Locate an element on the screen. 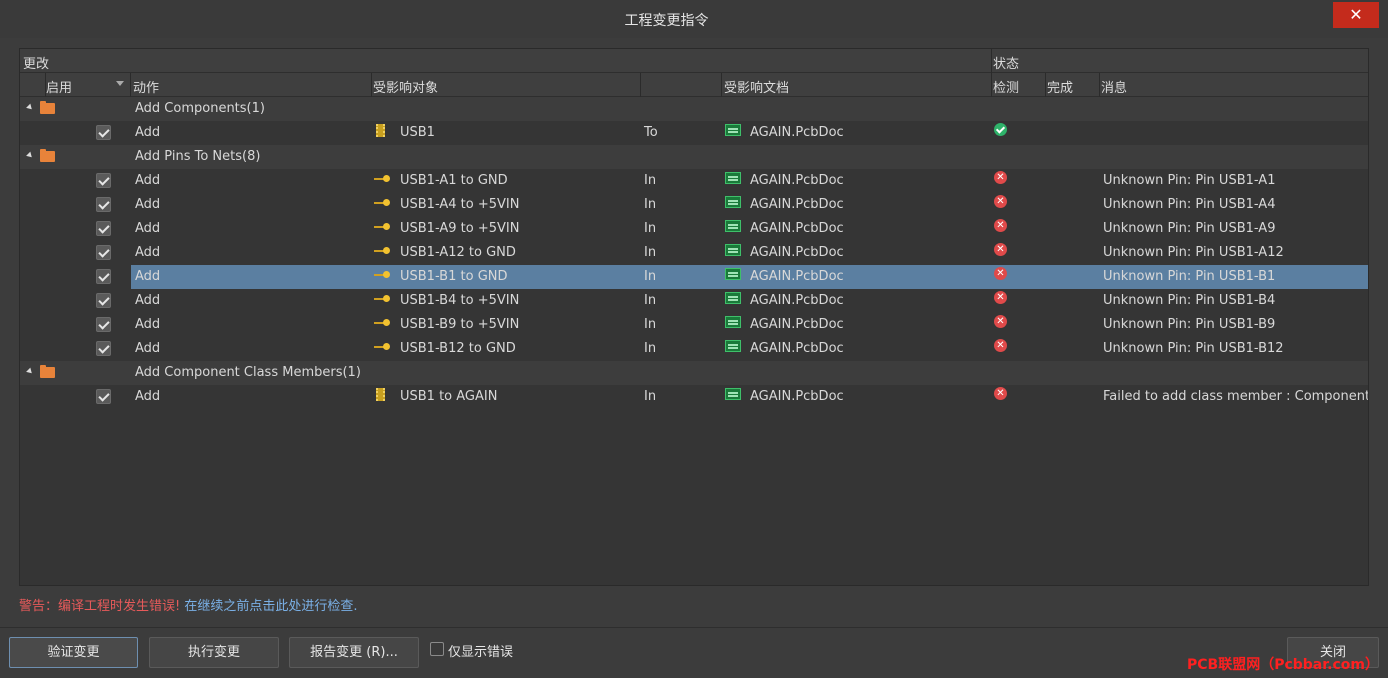  message-cell: Failed to add class member : Component U is located at coordinates (1236, 396).